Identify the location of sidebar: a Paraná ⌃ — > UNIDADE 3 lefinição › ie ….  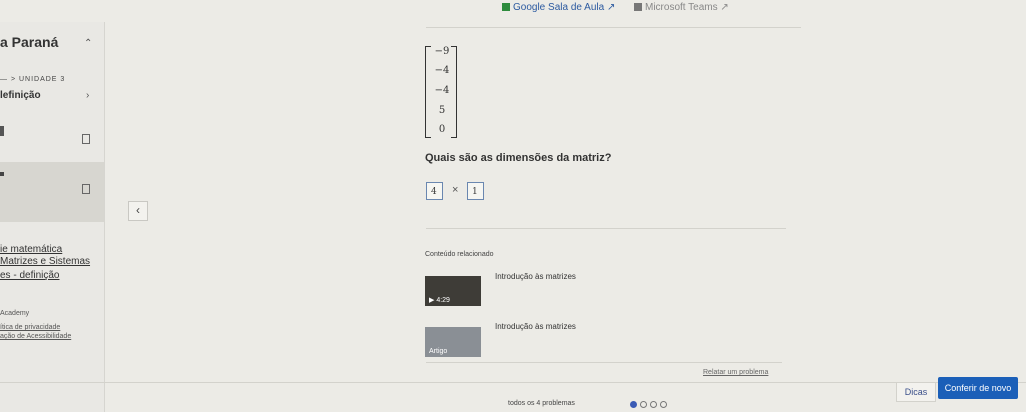
(52, 217).